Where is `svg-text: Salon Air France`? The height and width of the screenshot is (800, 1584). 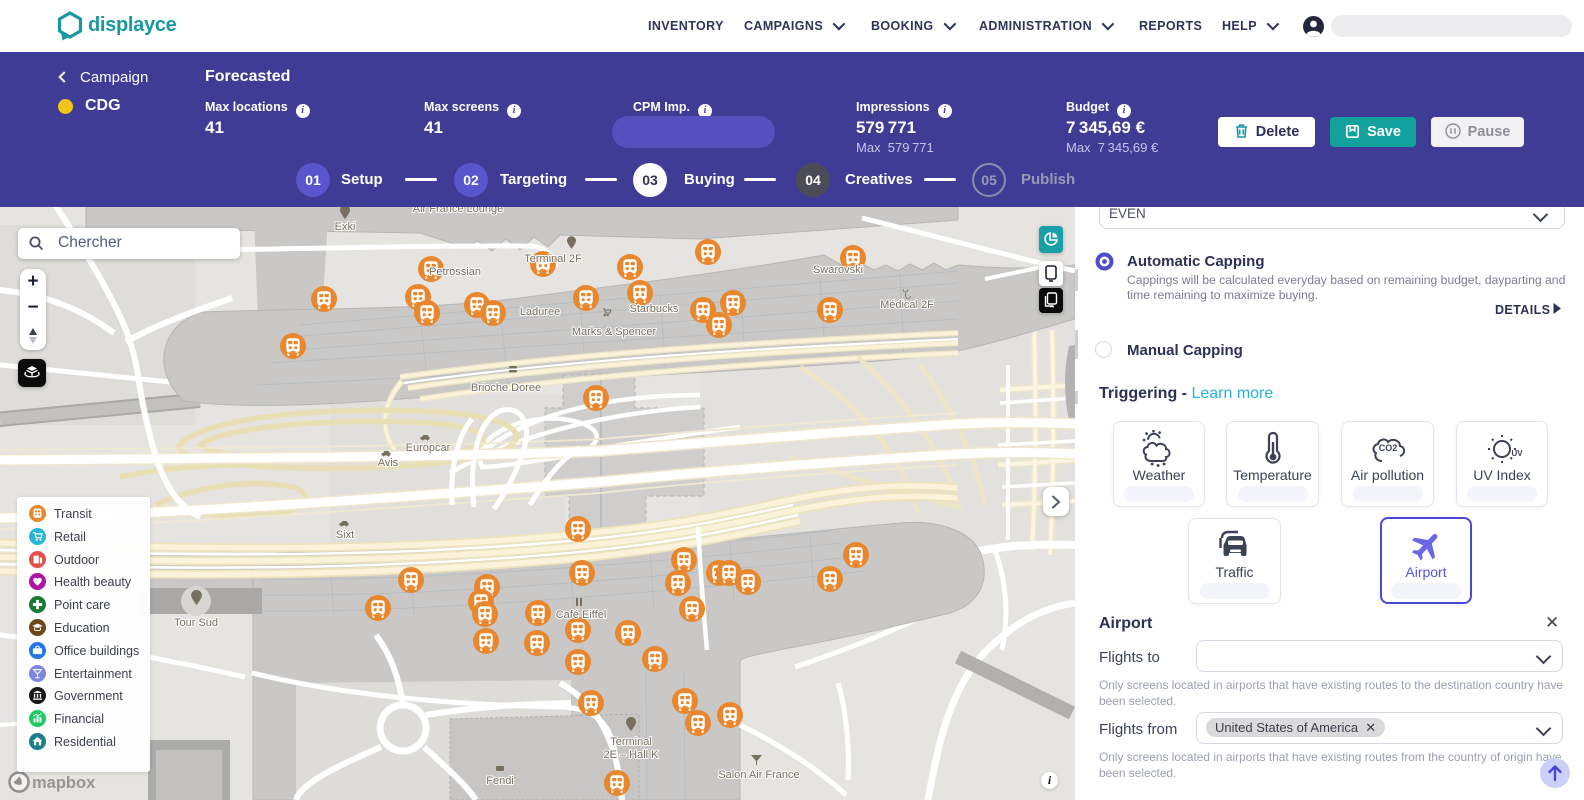
svg-text: Salon Air France is located at coordinates (758, 775).